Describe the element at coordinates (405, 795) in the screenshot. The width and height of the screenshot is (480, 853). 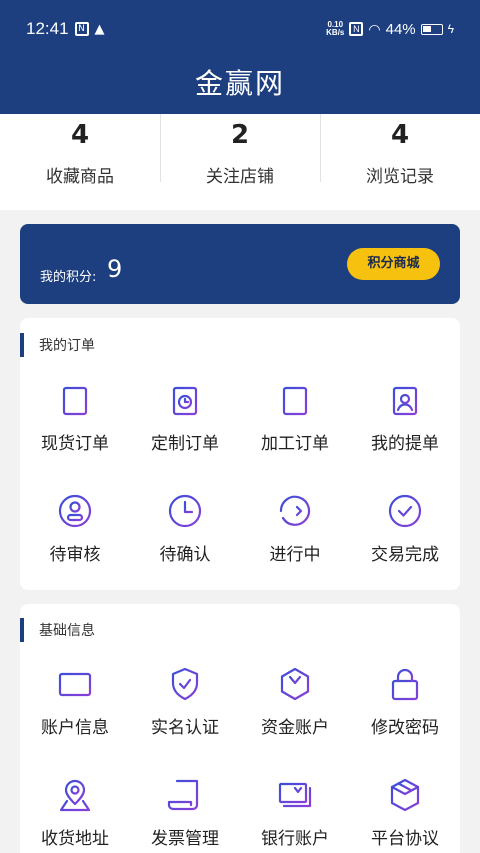
I see `package-box-icon` at that location.